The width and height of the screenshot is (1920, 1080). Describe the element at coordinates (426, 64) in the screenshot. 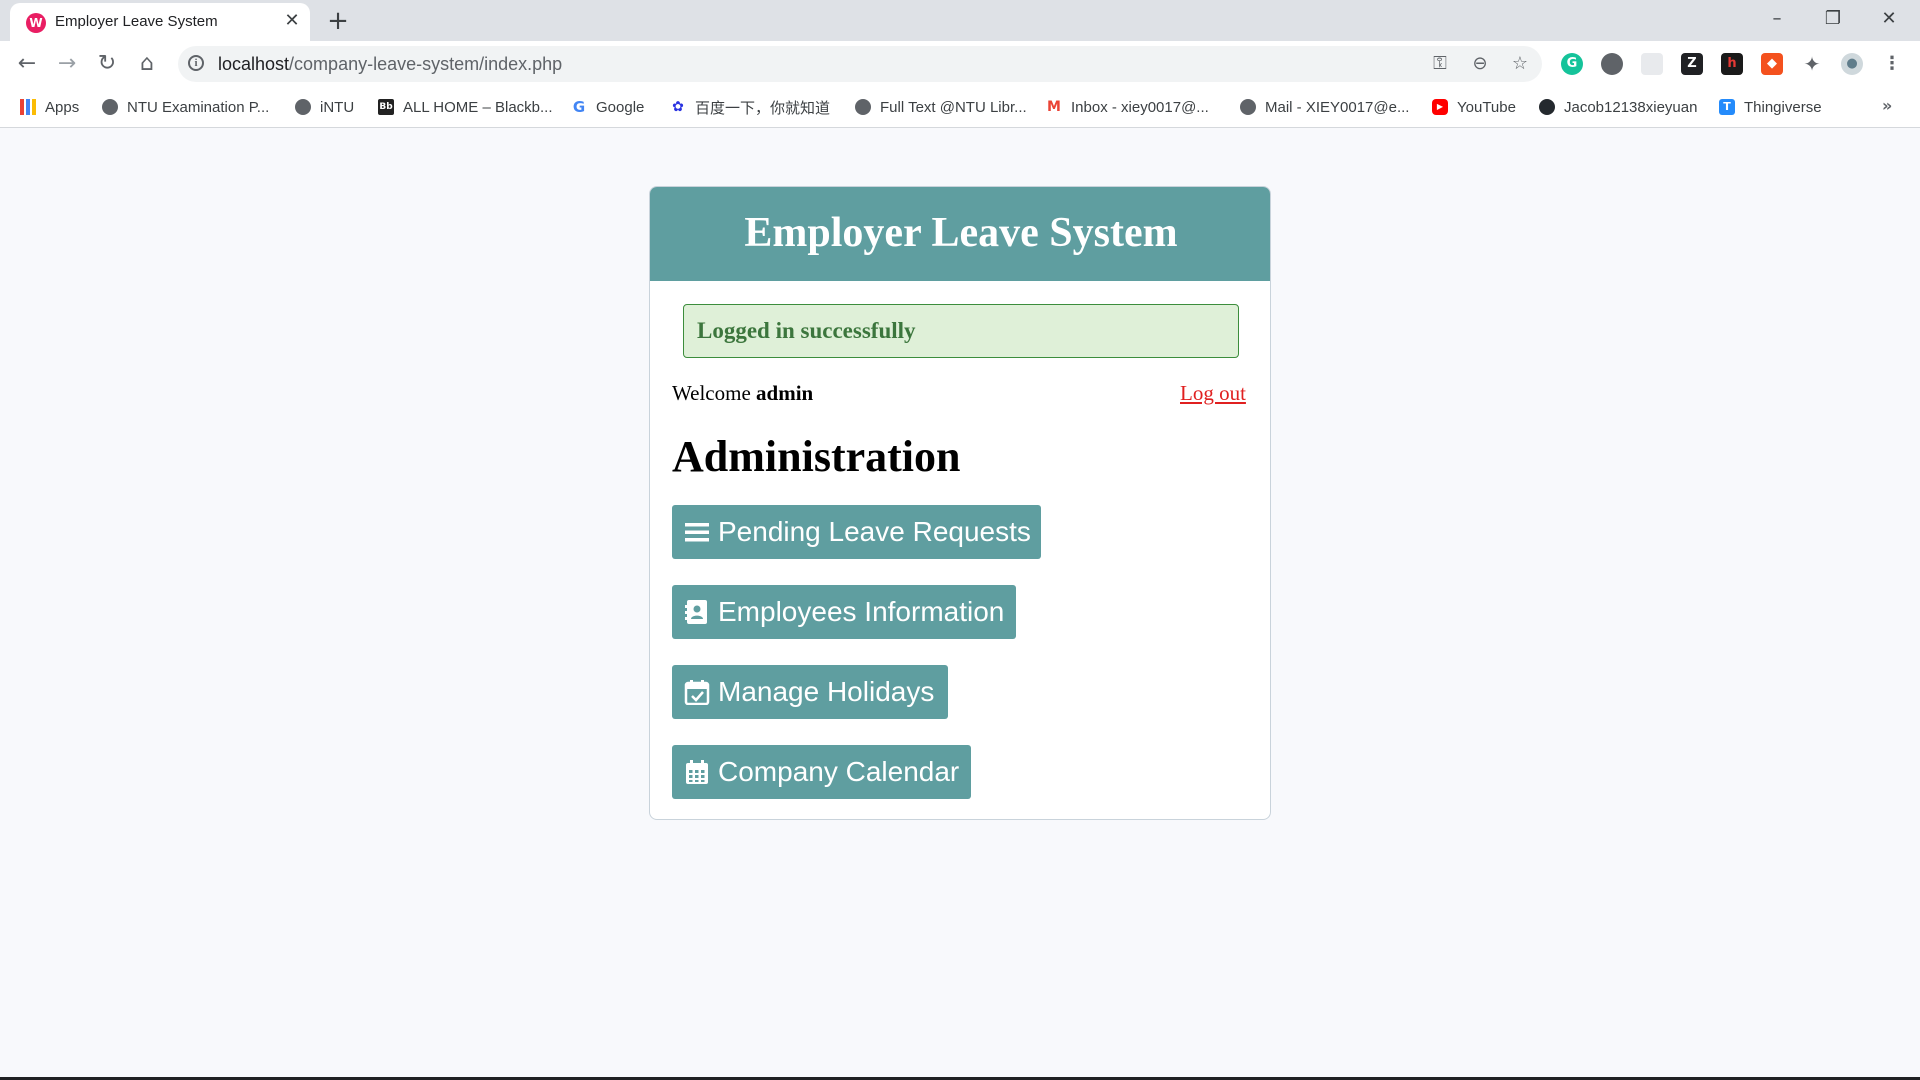

I see `url-path: /company-leave-system/index.php` at that location.